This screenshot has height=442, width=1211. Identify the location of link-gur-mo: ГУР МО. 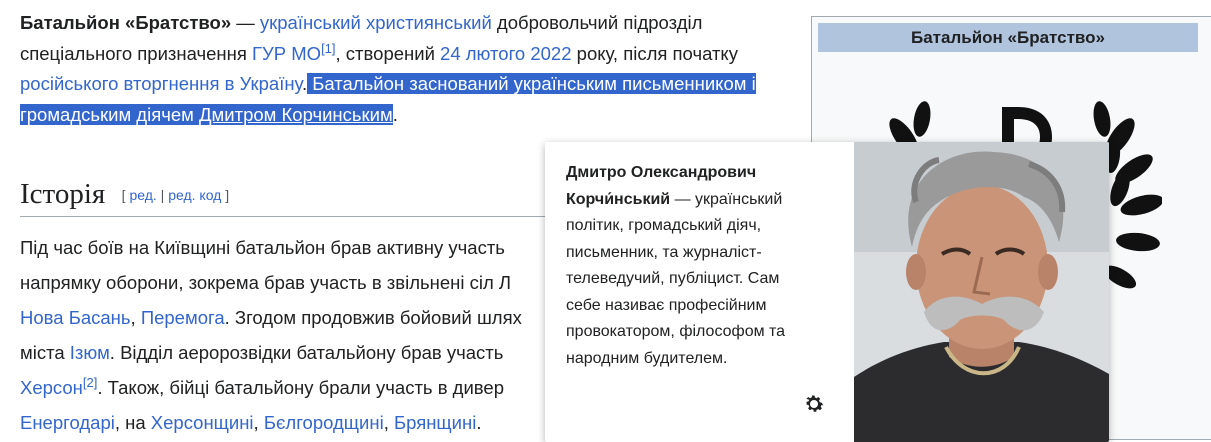
(286, 53).